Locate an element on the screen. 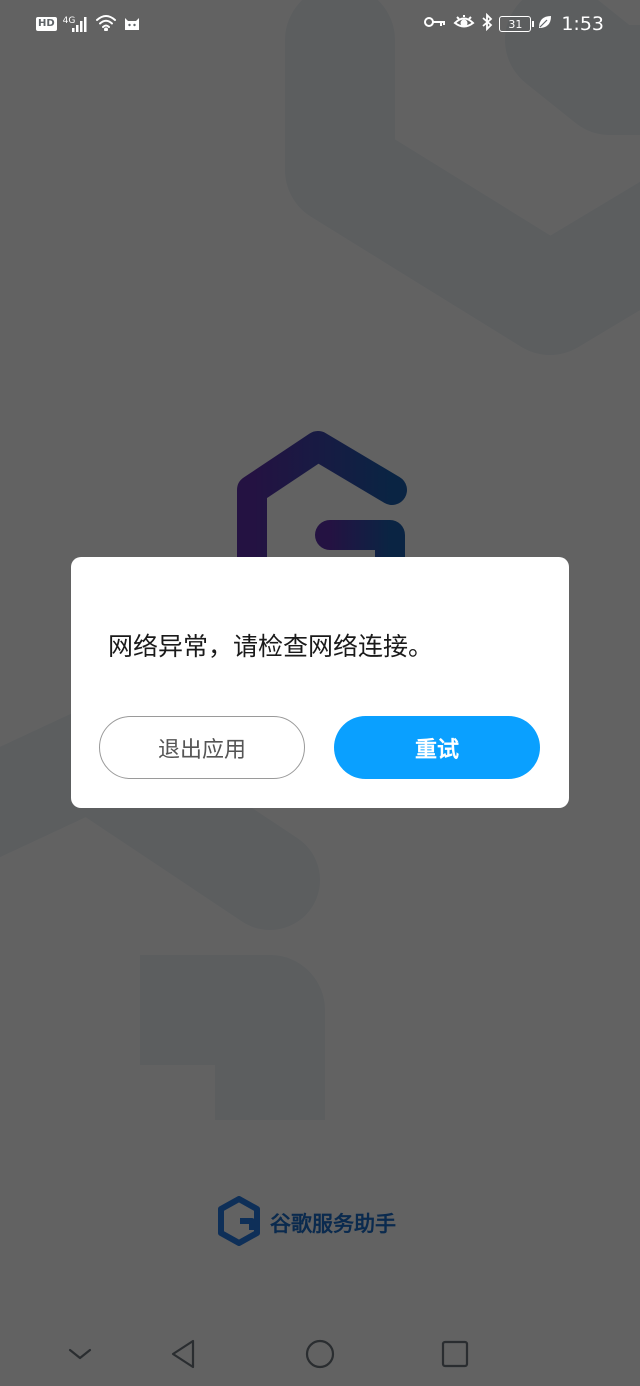 This screenshot has width=640, height=1386. chevron-down-icon is located at coordinates (80, 1354).